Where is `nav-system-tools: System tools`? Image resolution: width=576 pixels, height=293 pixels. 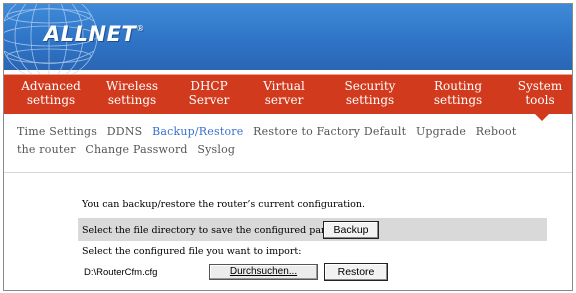
nav-system-tools: System tools is located at coordinates (540, 93).